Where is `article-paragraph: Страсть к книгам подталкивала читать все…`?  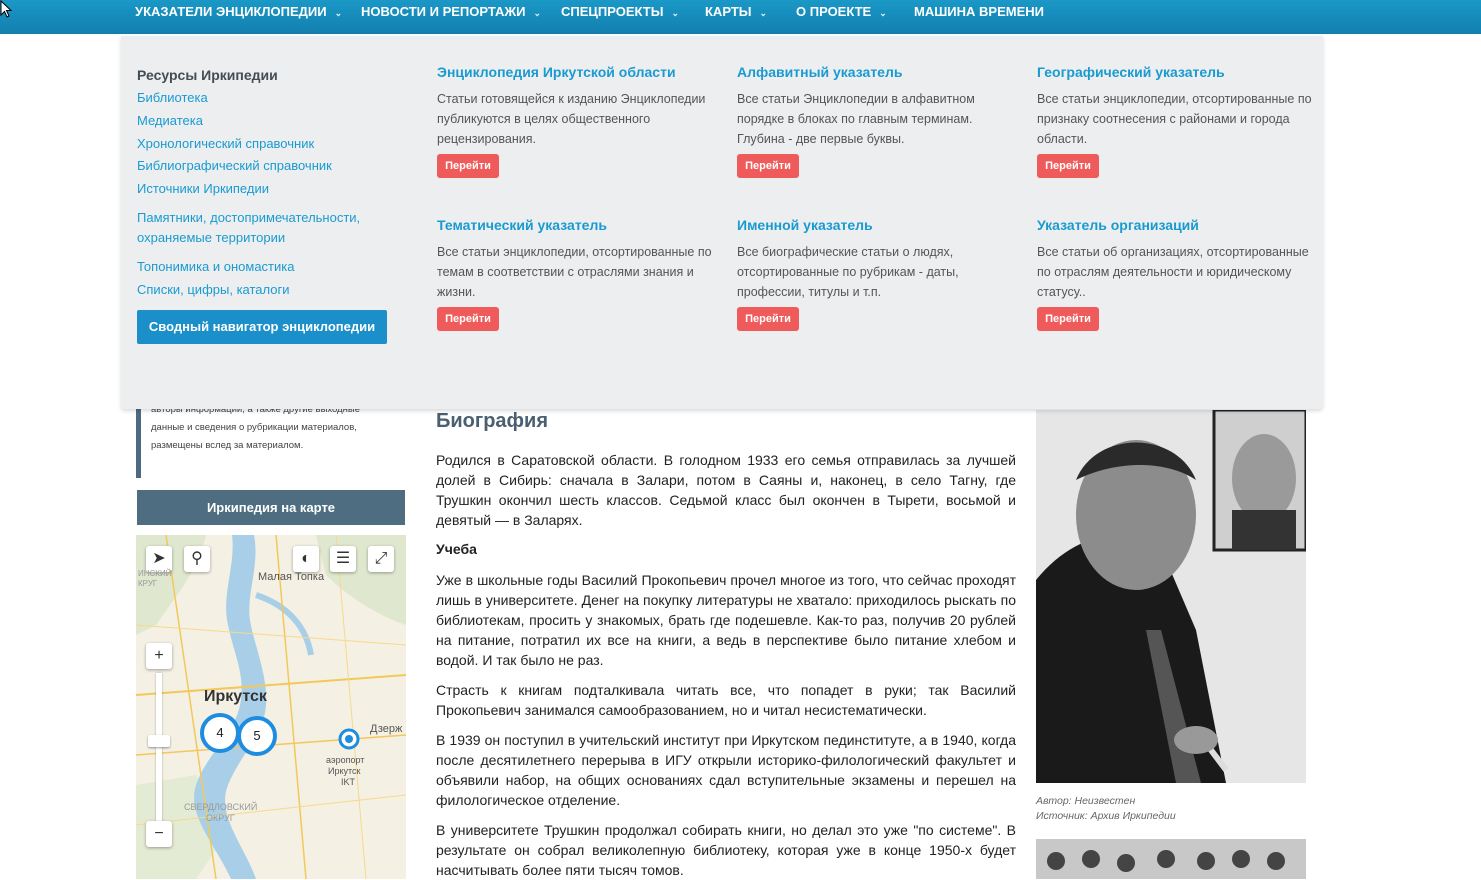
article-paragraph: Страсть к книгам подталкивала читать все… is located at coordinates (726, 700).